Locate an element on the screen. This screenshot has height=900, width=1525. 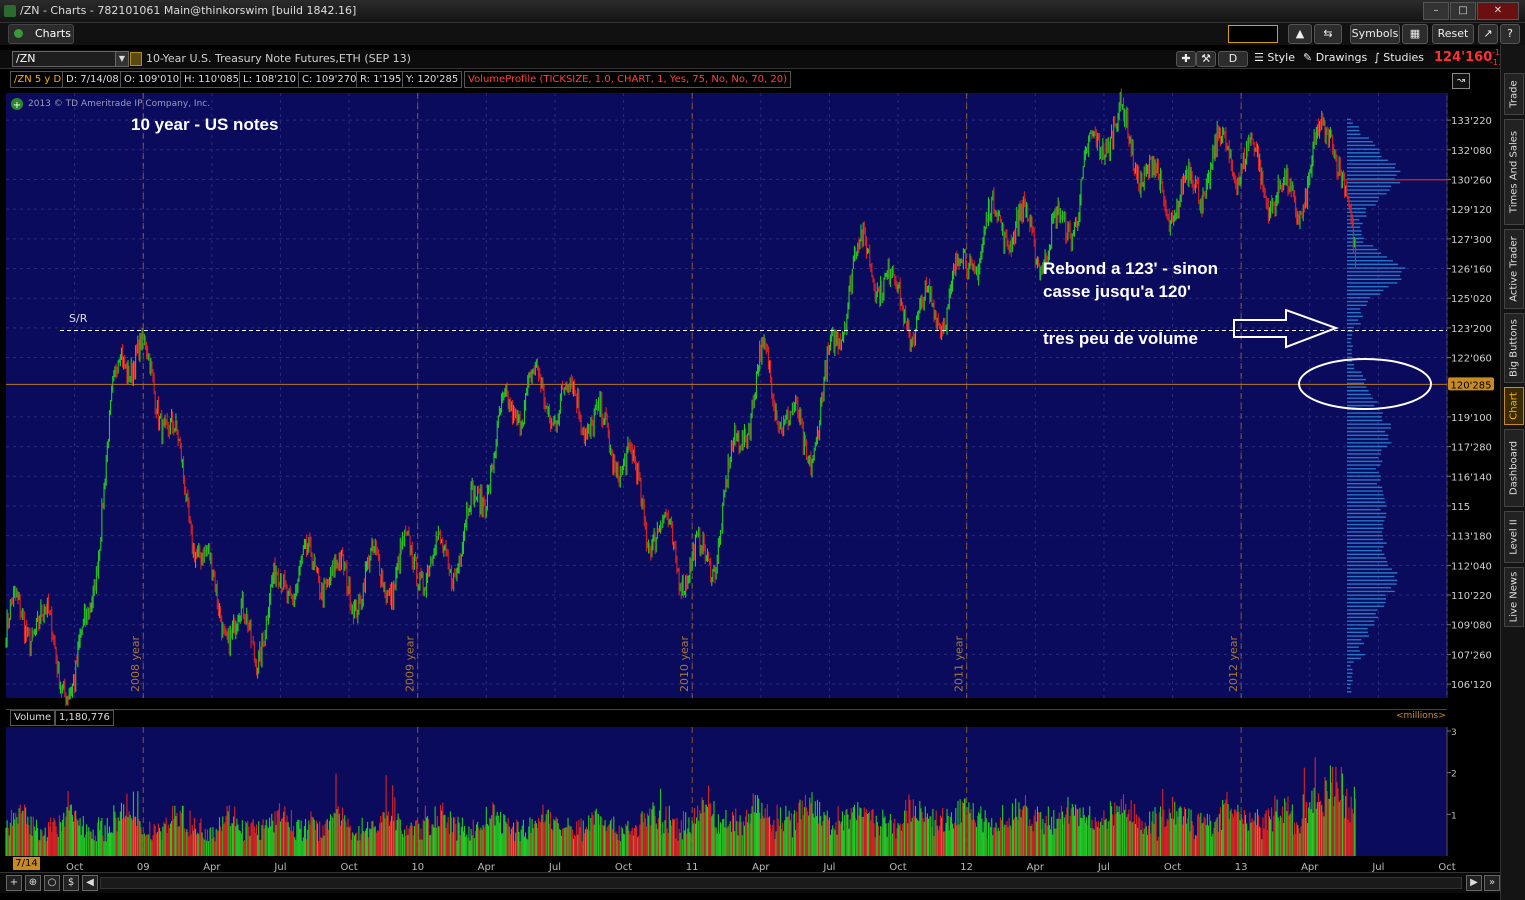
volume-axis-label: 1 is located at coordinates (1454, 816).